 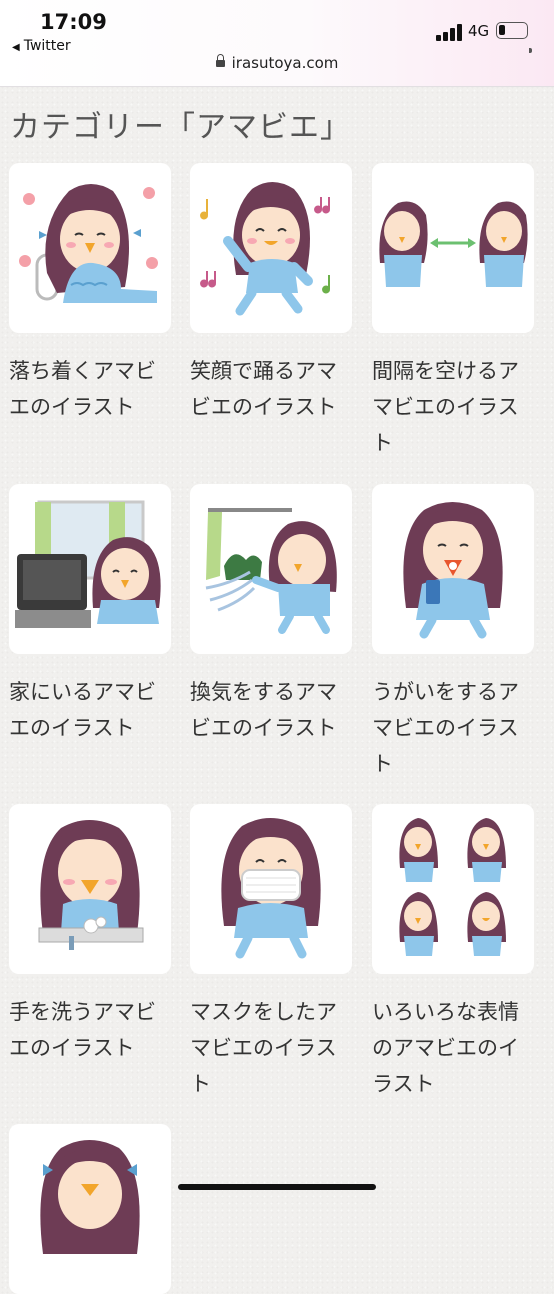 I want to click on item-card: うがいをするアマビエのイラスト, so click(x=453, y=633).